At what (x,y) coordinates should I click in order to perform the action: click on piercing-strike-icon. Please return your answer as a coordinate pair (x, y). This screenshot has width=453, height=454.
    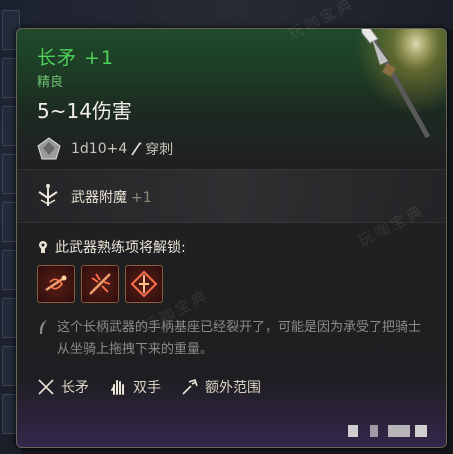
    Looking at the image, I should click on (144, 284).